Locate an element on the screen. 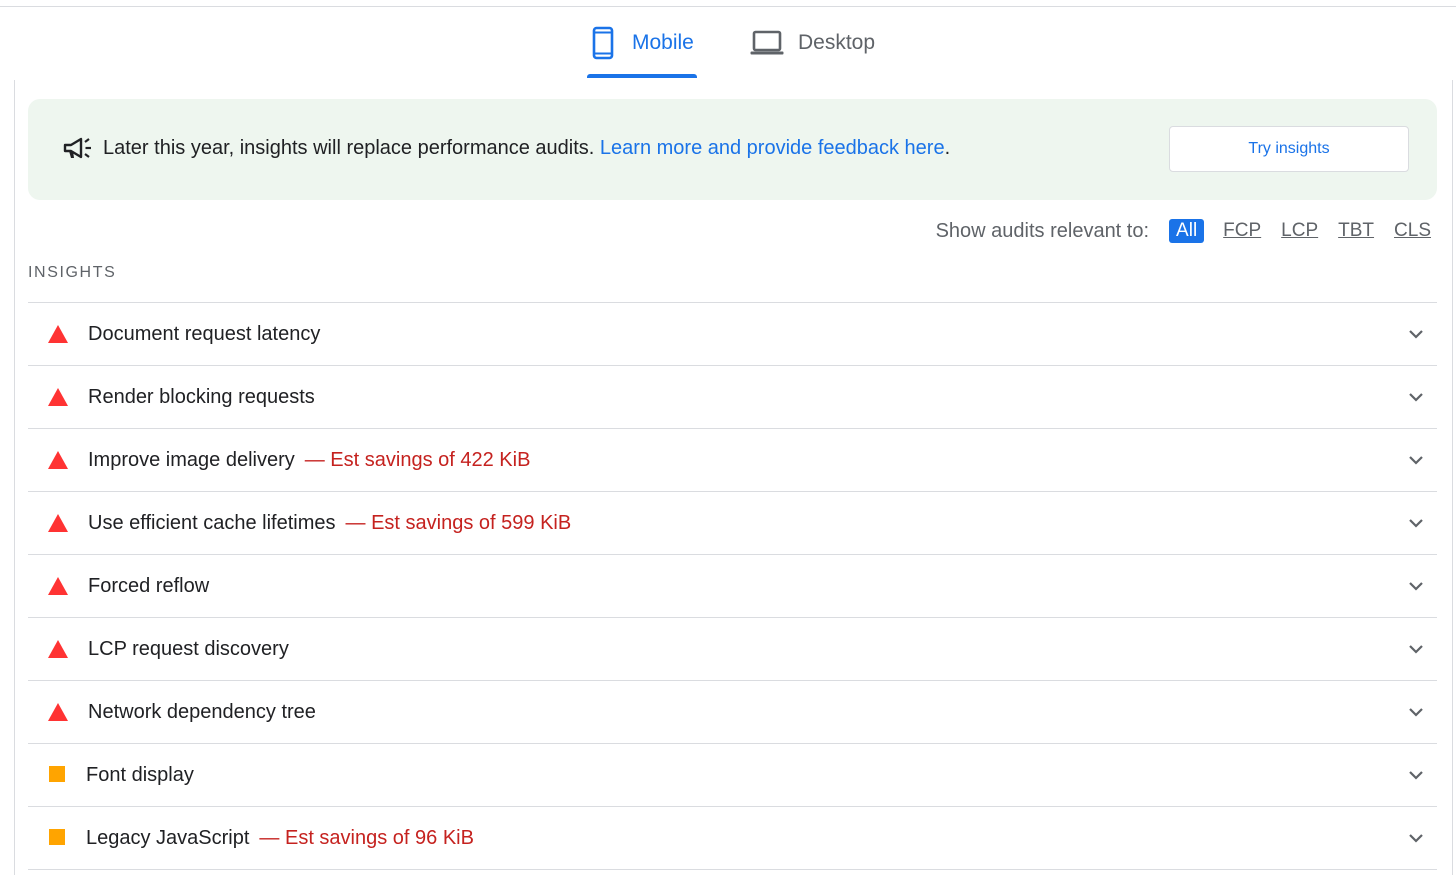  insight-title-text: Forced reflow is located at coordinates (149, 586).